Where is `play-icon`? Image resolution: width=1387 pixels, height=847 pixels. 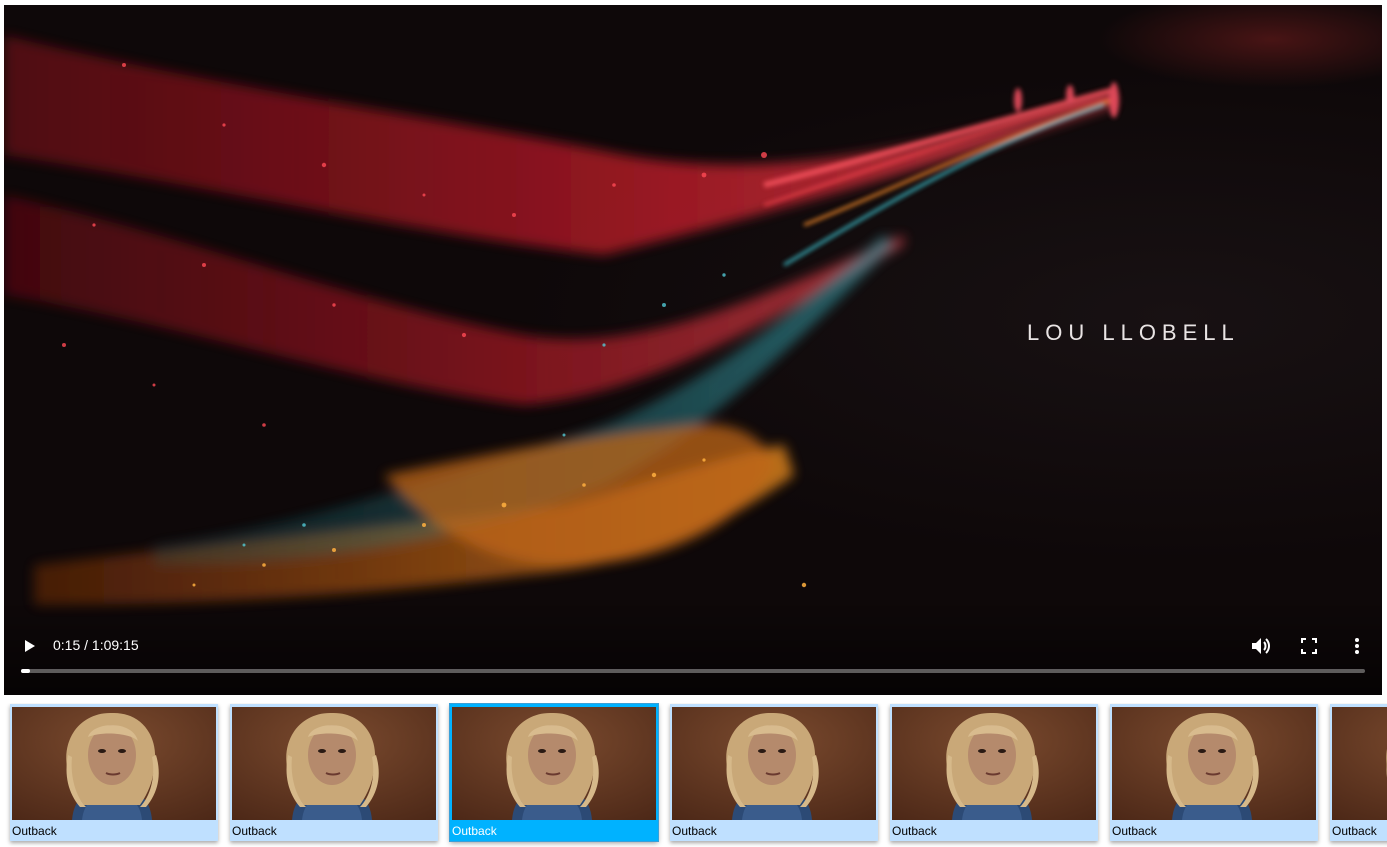
play-icon is located at coordinates (30, 646).